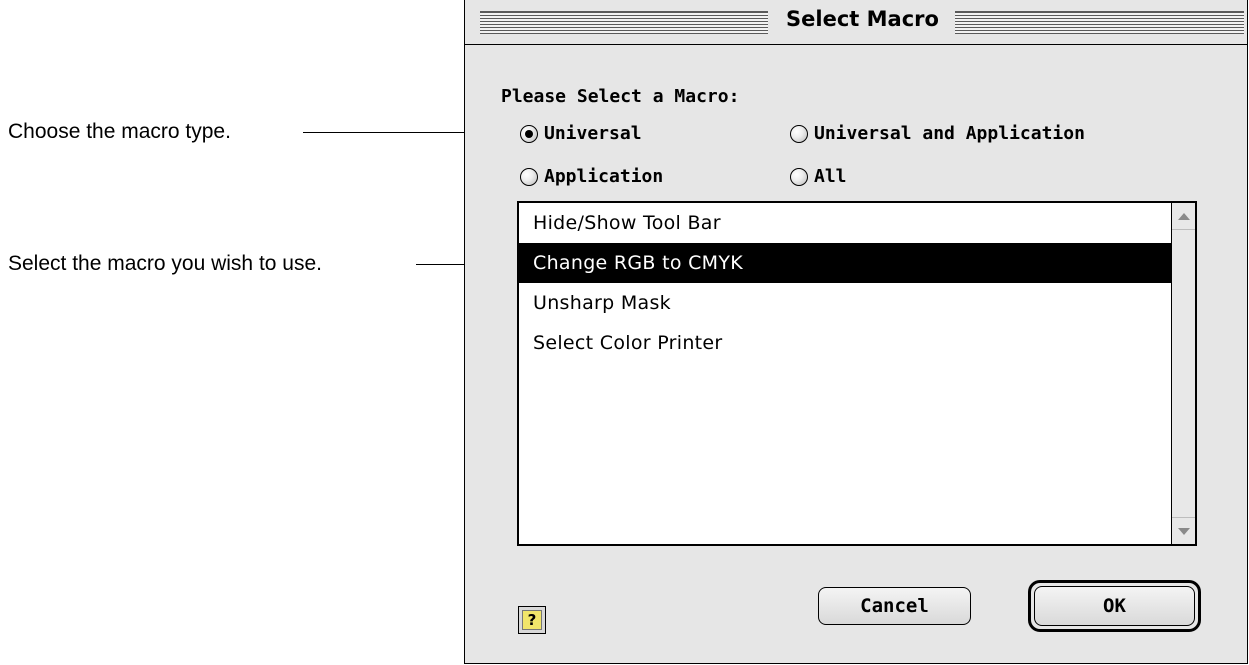 Image resolution: width=1249 pixels, height=665 pixels. What do you see at coordinates (119, 131) in the screenshot?
I see `callout-macro-type: Choose the macro type.` at bounding box center [119, 131].